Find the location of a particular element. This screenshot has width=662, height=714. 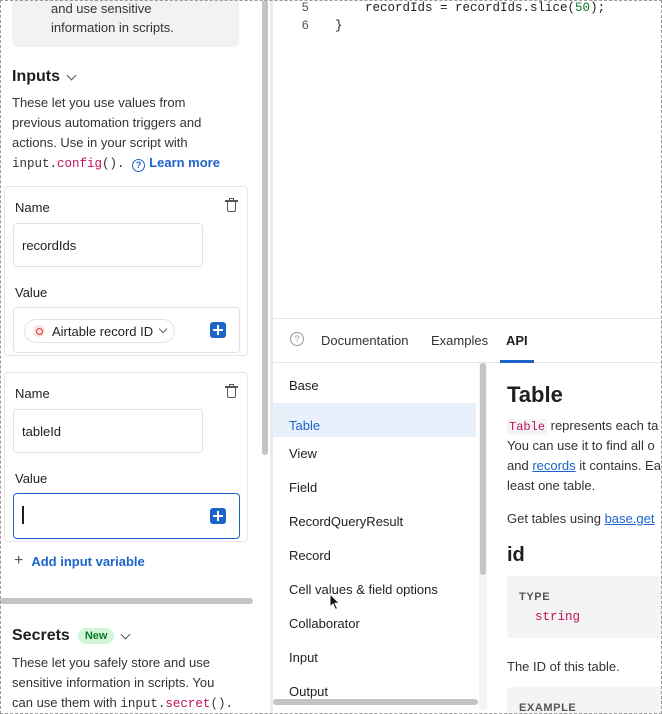

note-line-1: and use sensitive is located at coordinates (101, 8).